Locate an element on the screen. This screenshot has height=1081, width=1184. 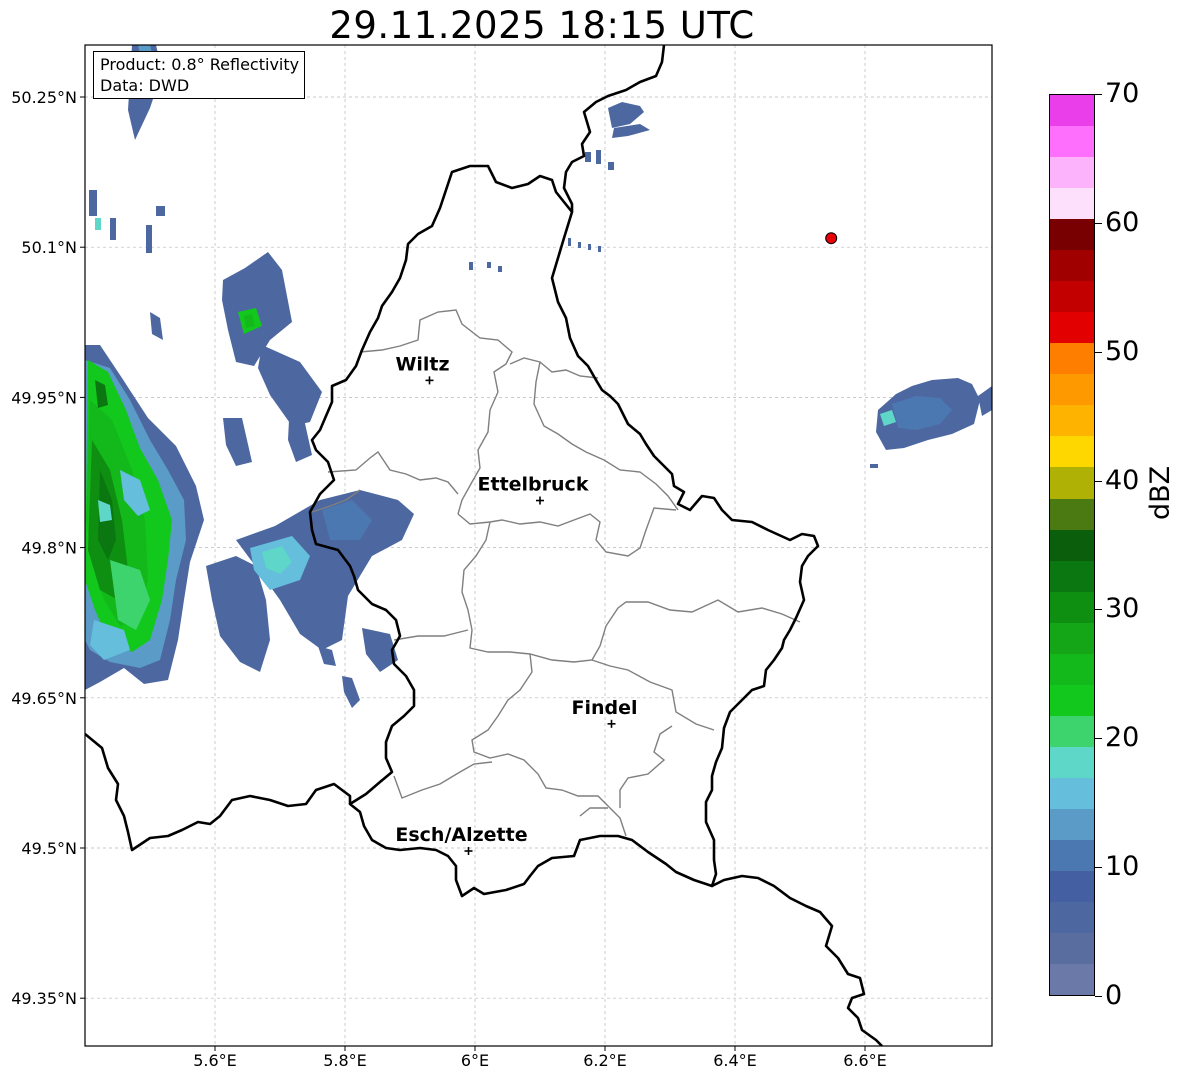
city-markers: Wiltz Ettelbruck Findel Esch/Alzette is located at coordinates (516, 604).